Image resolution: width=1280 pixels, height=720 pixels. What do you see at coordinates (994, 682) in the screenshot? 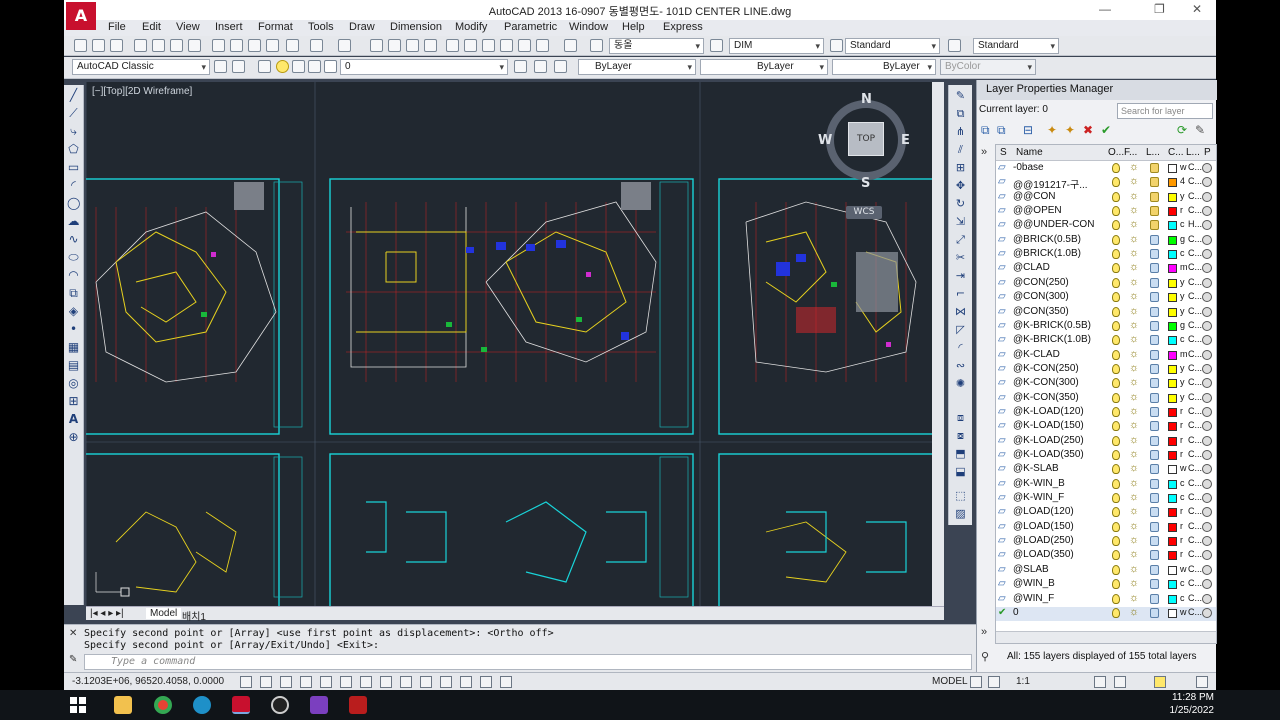
I see `quick-view-drawings-icon` at bounding box center [994, 682].